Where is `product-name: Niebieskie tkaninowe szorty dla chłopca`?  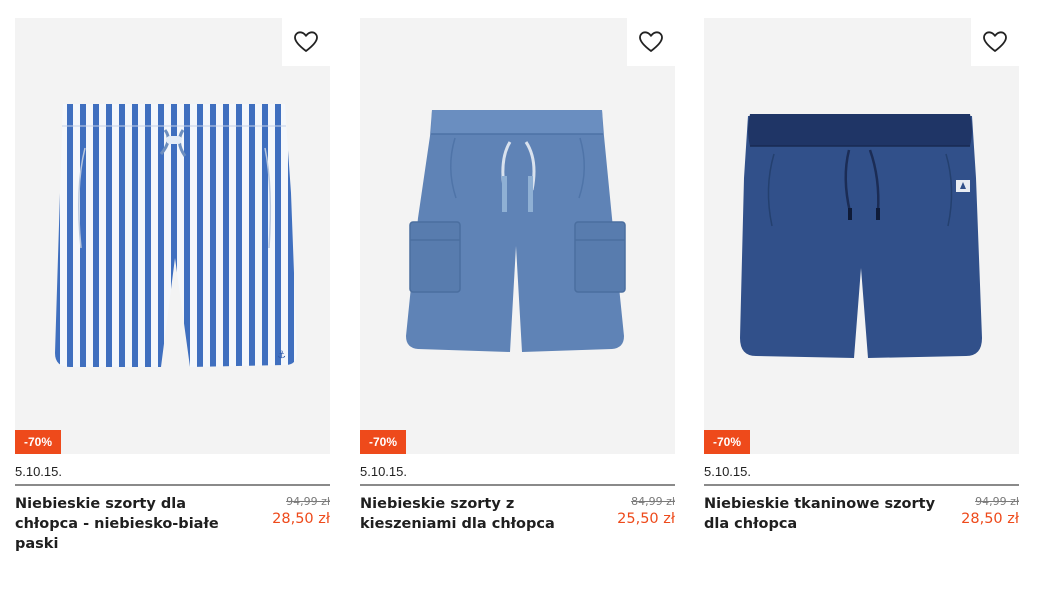
product-name: Niebieskie tkaninowe szorty dla chłopca is located at coordinates (821, 514).